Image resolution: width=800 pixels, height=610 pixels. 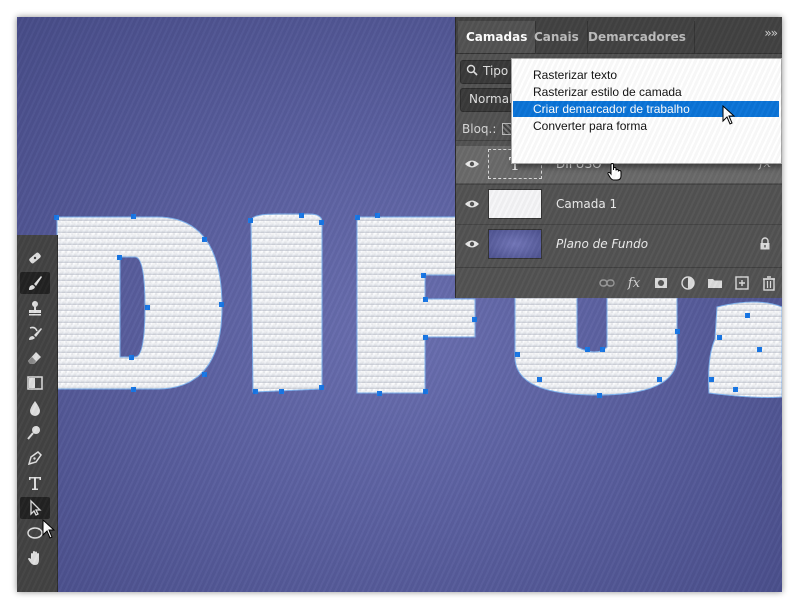 I want to click on brush-tool, so click(x=35, y=283).